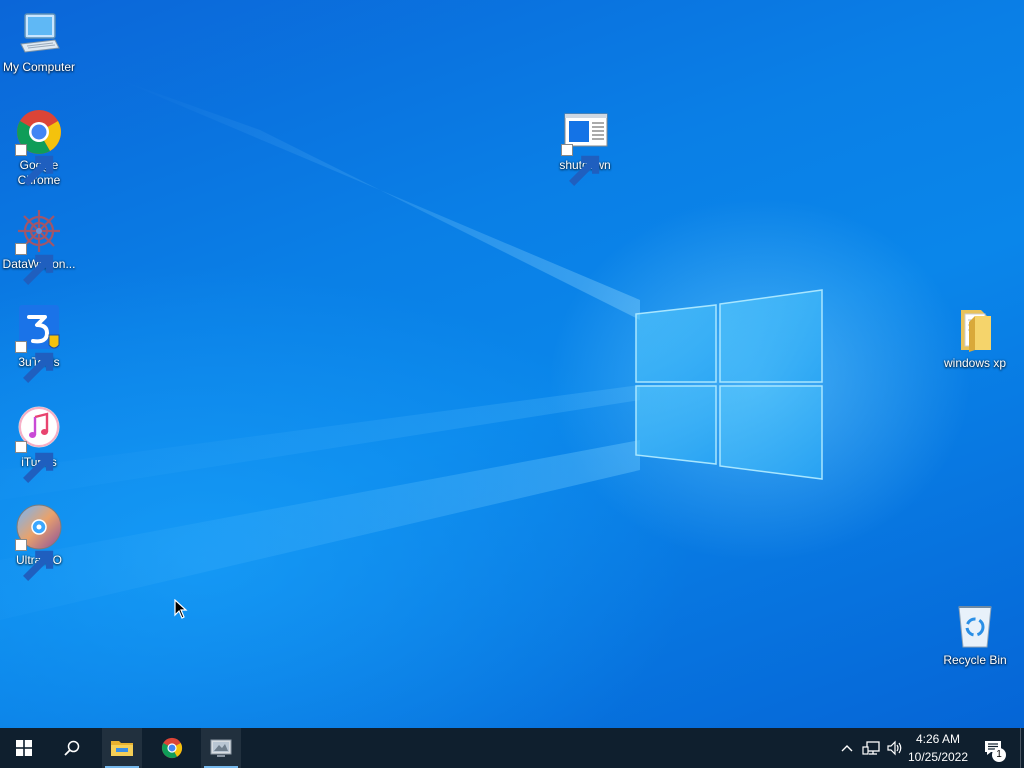 This screenshot has height=768, width=1024. What do you see at coordinates (512, 748) in the screenshot?
I see `taskbar: 4:26 AM 10/25/2022` at bounding box center [512, 748].